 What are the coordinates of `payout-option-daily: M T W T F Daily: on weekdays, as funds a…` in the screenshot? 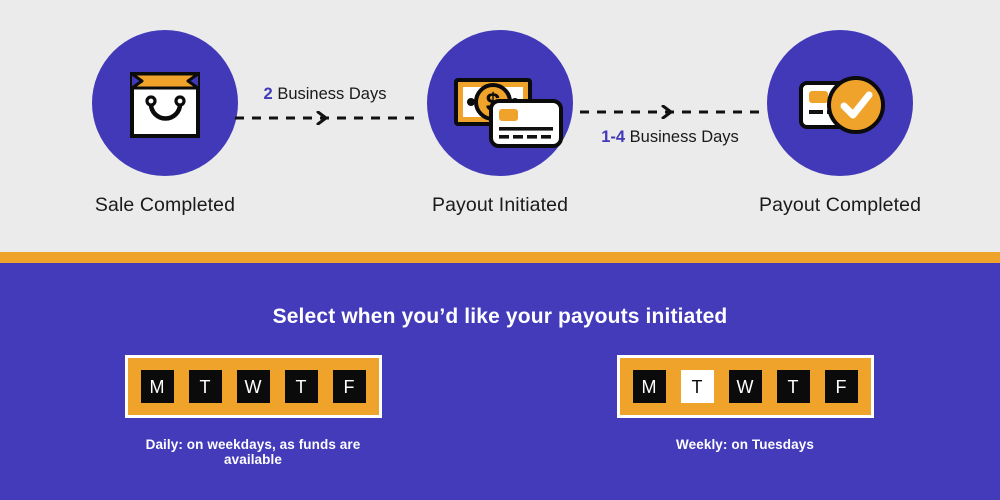 It's located at (253, 411).